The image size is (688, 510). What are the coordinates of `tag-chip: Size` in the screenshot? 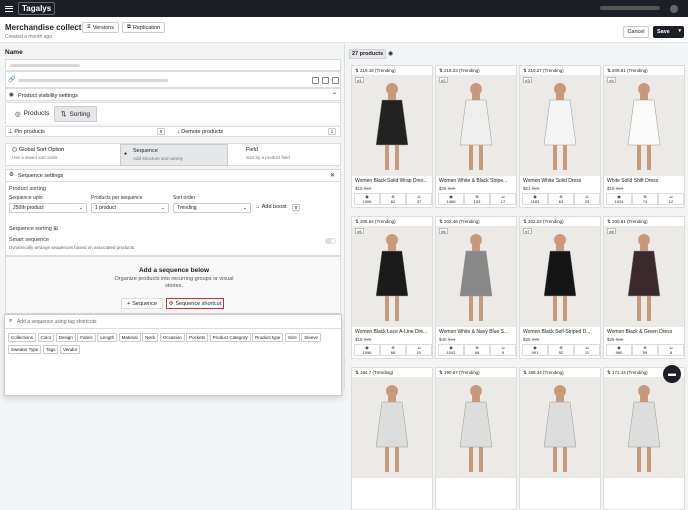 It's located at (292, 337).